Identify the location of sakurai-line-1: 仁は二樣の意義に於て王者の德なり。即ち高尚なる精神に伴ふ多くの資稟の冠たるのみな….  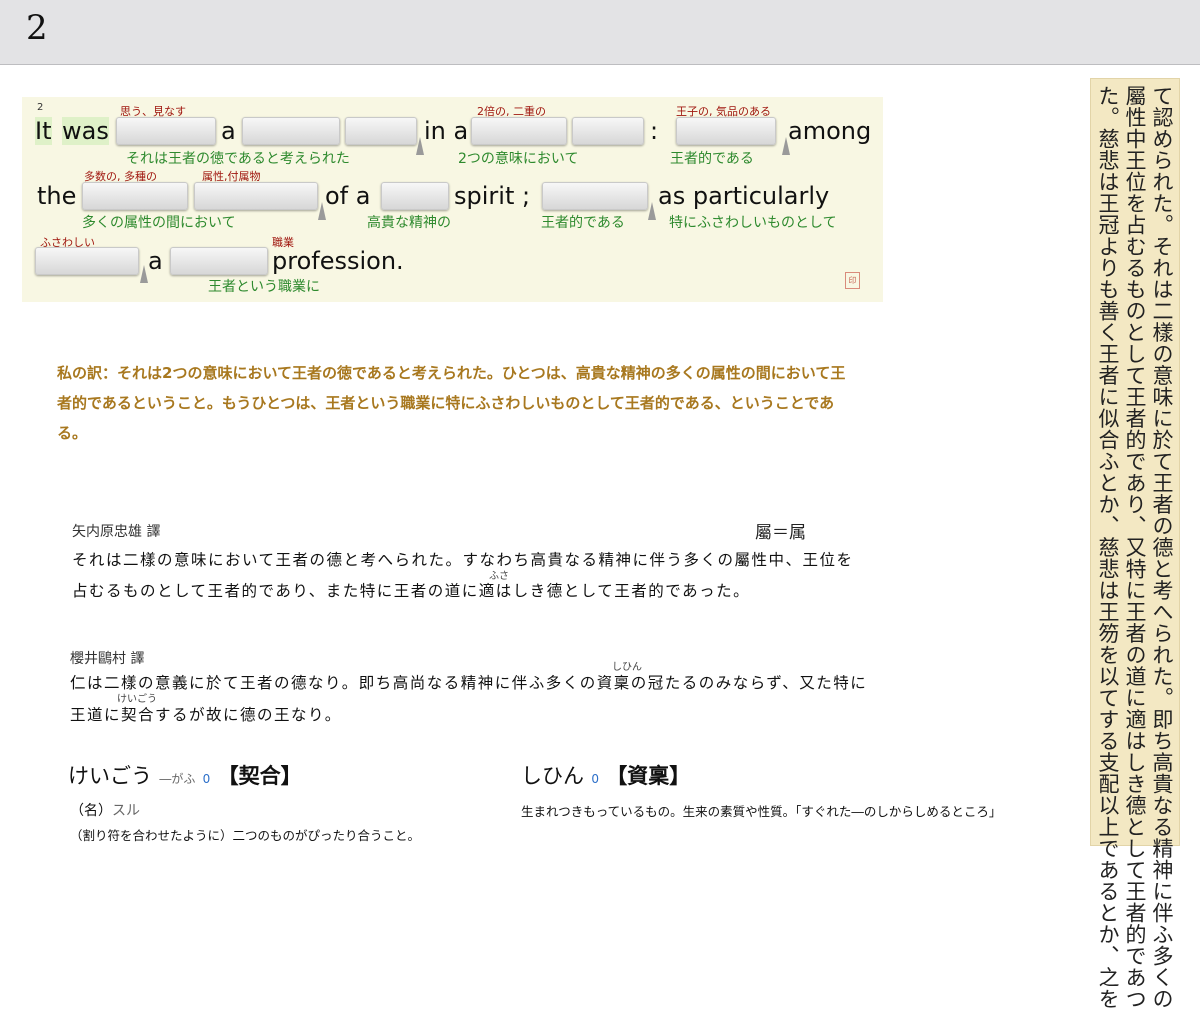
(469, 683).